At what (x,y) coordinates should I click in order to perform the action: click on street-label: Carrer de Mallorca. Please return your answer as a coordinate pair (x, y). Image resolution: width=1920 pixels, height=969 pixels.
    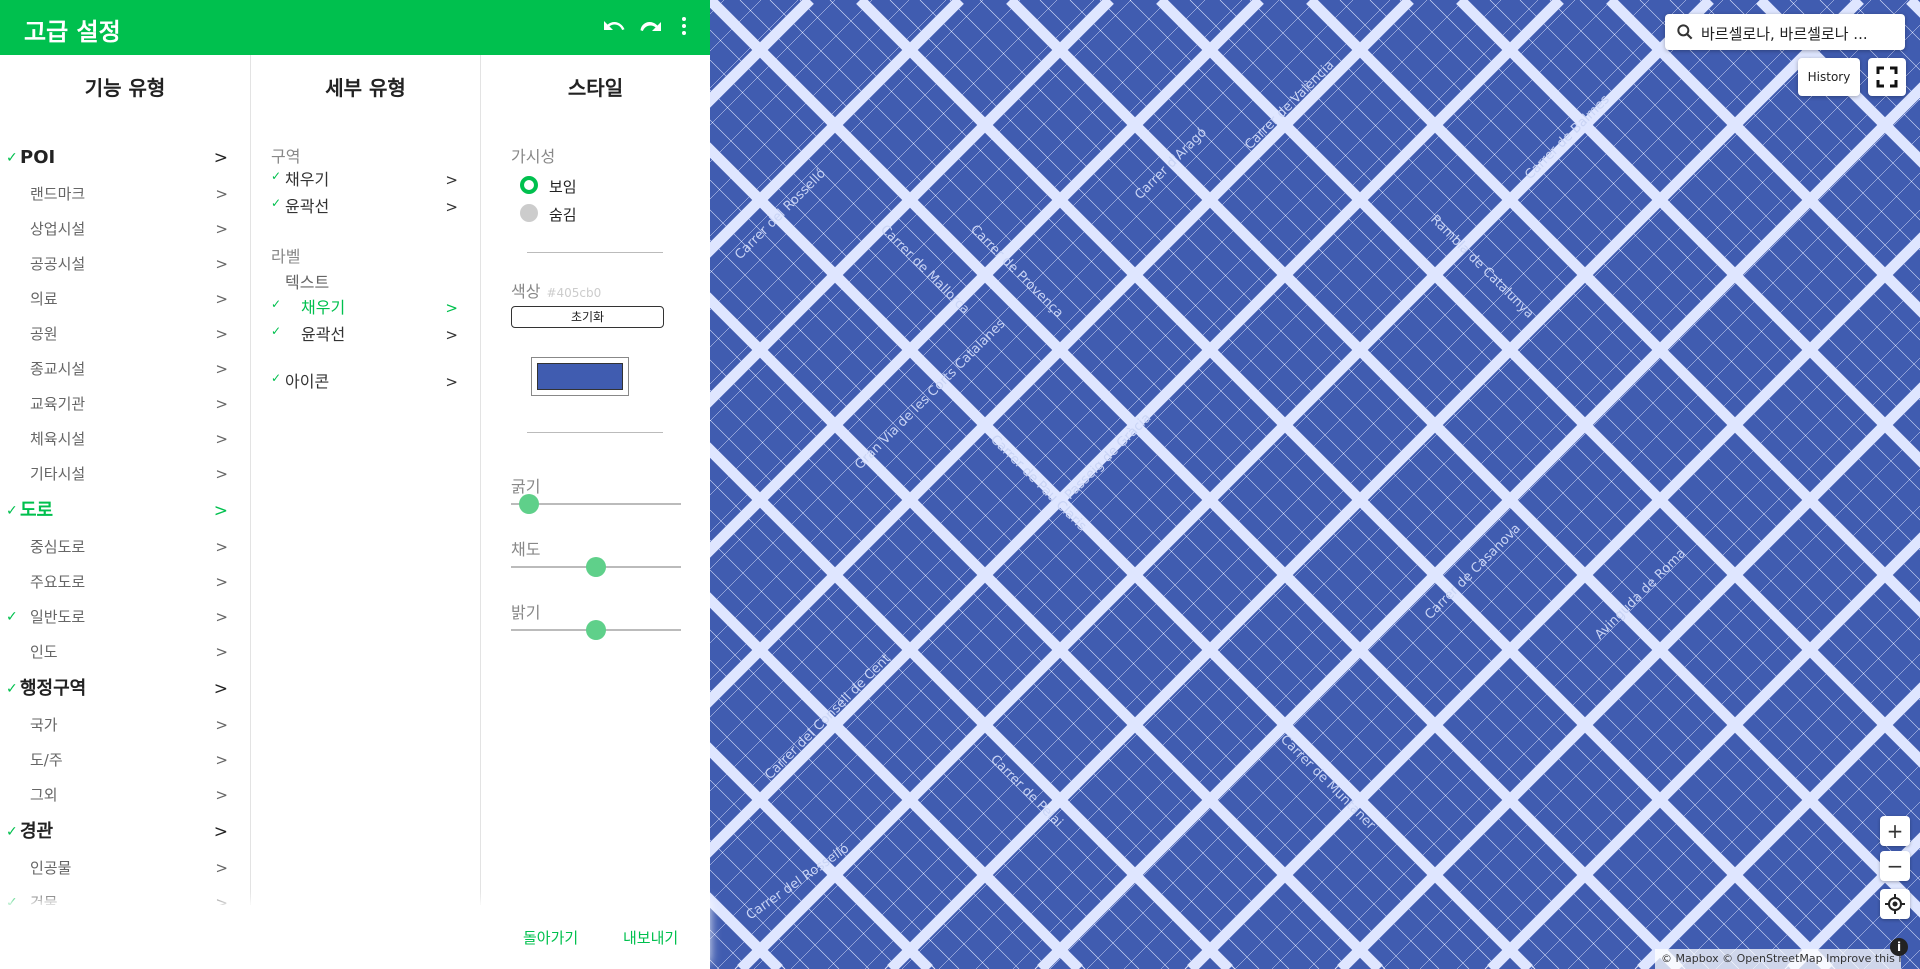
    Looking at the image, I should click on (924, 269).